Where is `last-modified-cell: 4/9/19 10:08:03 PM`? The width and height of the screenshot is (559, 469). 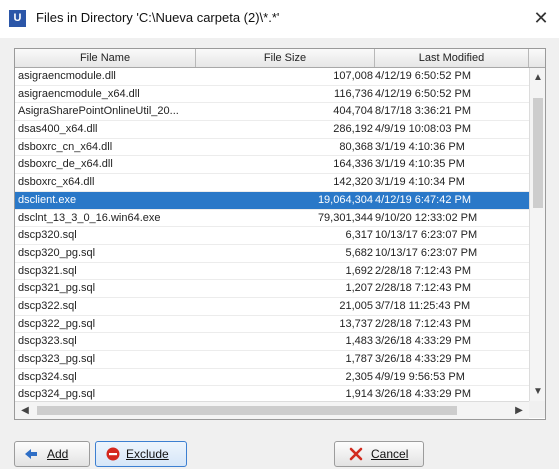 last-modified-cell: 4/9/19 10:08:03 PM is located at coordinates (423, 129).